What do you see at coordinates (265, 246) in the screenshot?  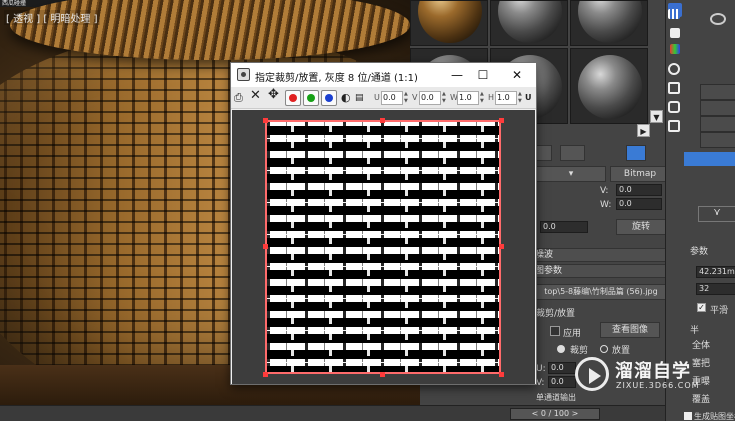 I see `crop-handle-left` at bounding box center [265, 246].